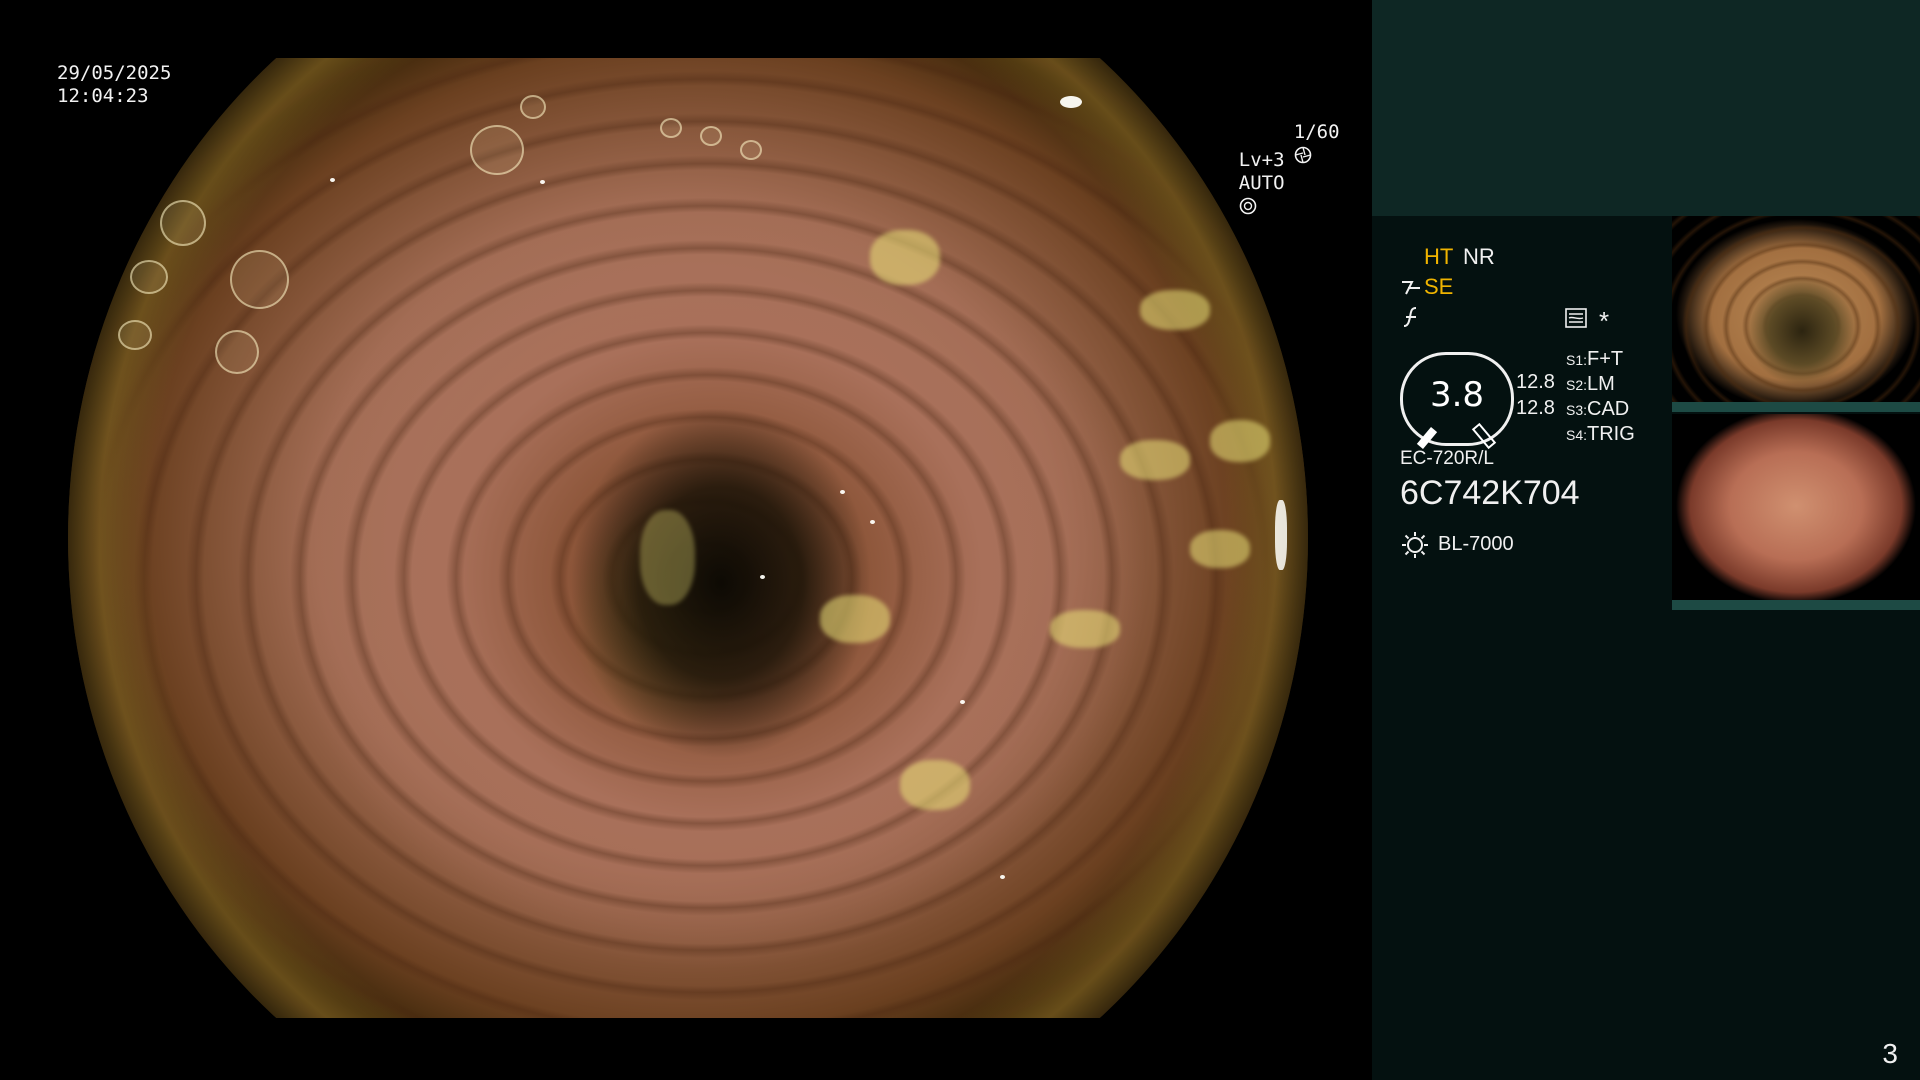 Image resolution: width=1920 pixels, height=1080 pixels. I want to click on switch-key: S4:, so click(1577, 435).